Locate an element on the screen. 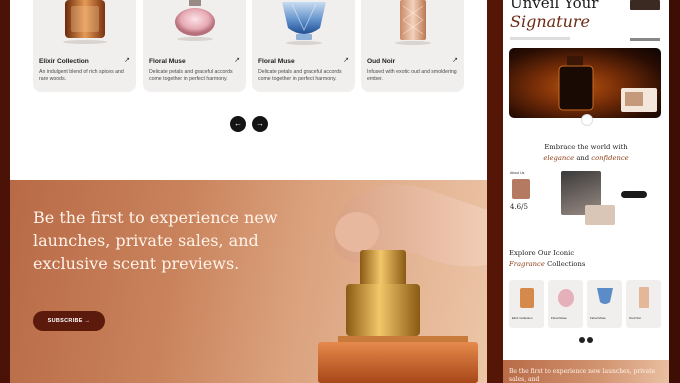  embrace-em2: confidence is located at coordinates (610, 157).